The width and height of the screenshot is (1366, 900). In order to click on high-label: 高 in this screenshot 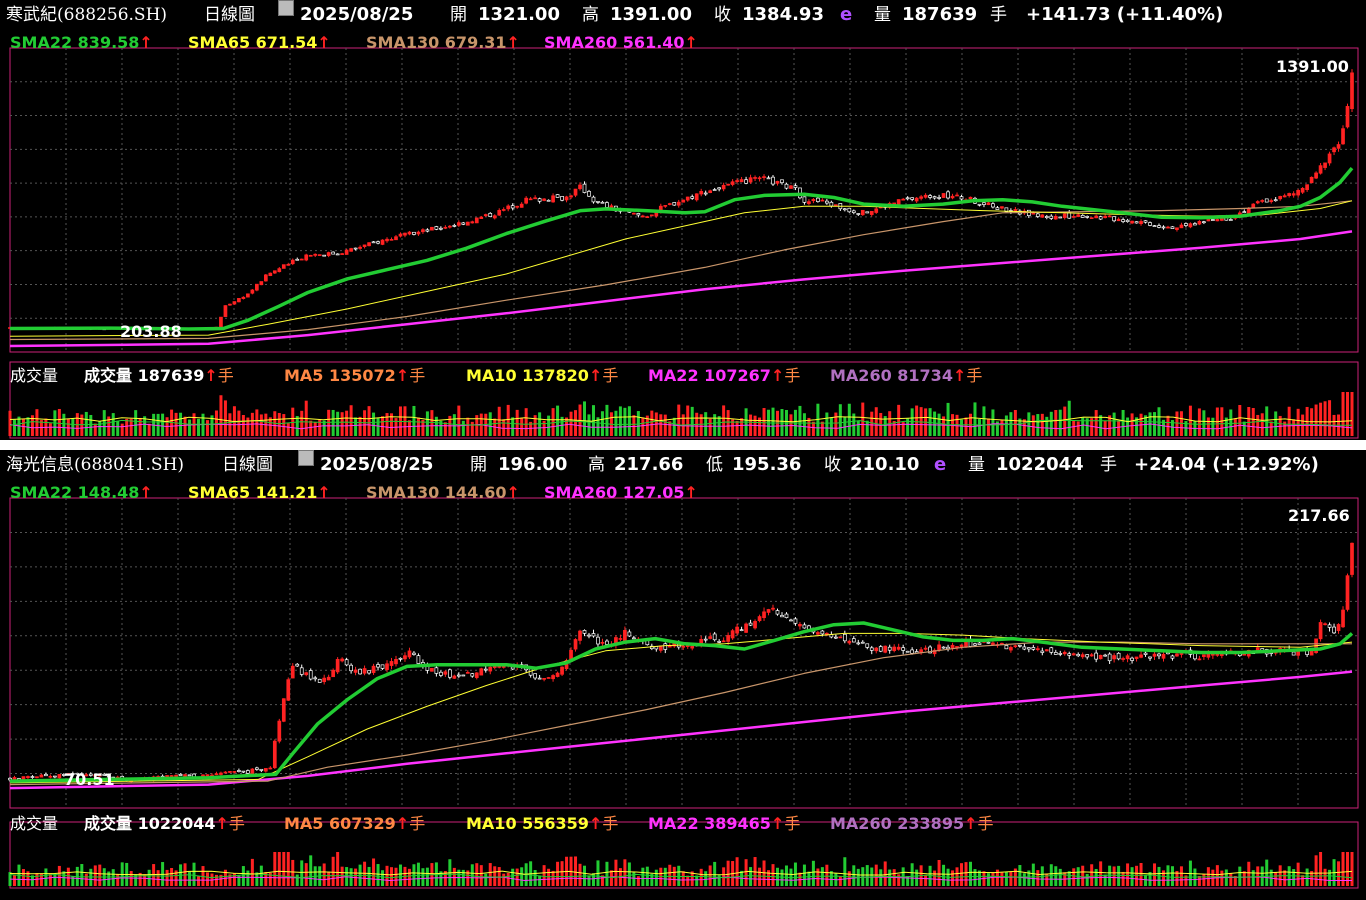, I will do `click(590, 15)`.